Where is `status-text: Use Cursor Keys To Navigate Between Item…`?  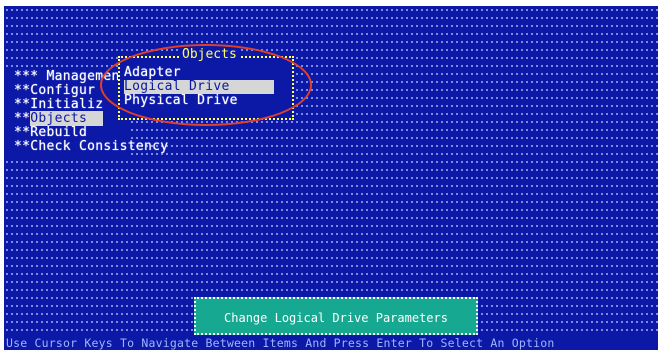
status-text: Use Cursor Keys To Navigate Between Item… is located at coordinates (280, 343).